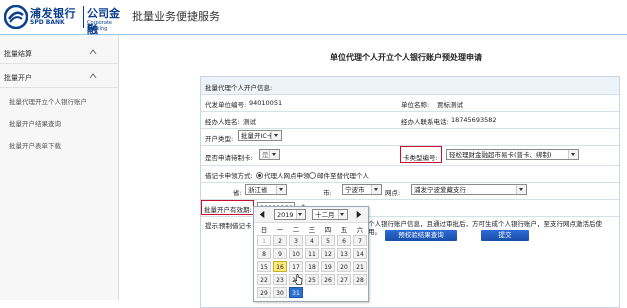 This screenshot has width=627, height=308. I want to click on open-type-label: 开户类型:, so click(219, 139).